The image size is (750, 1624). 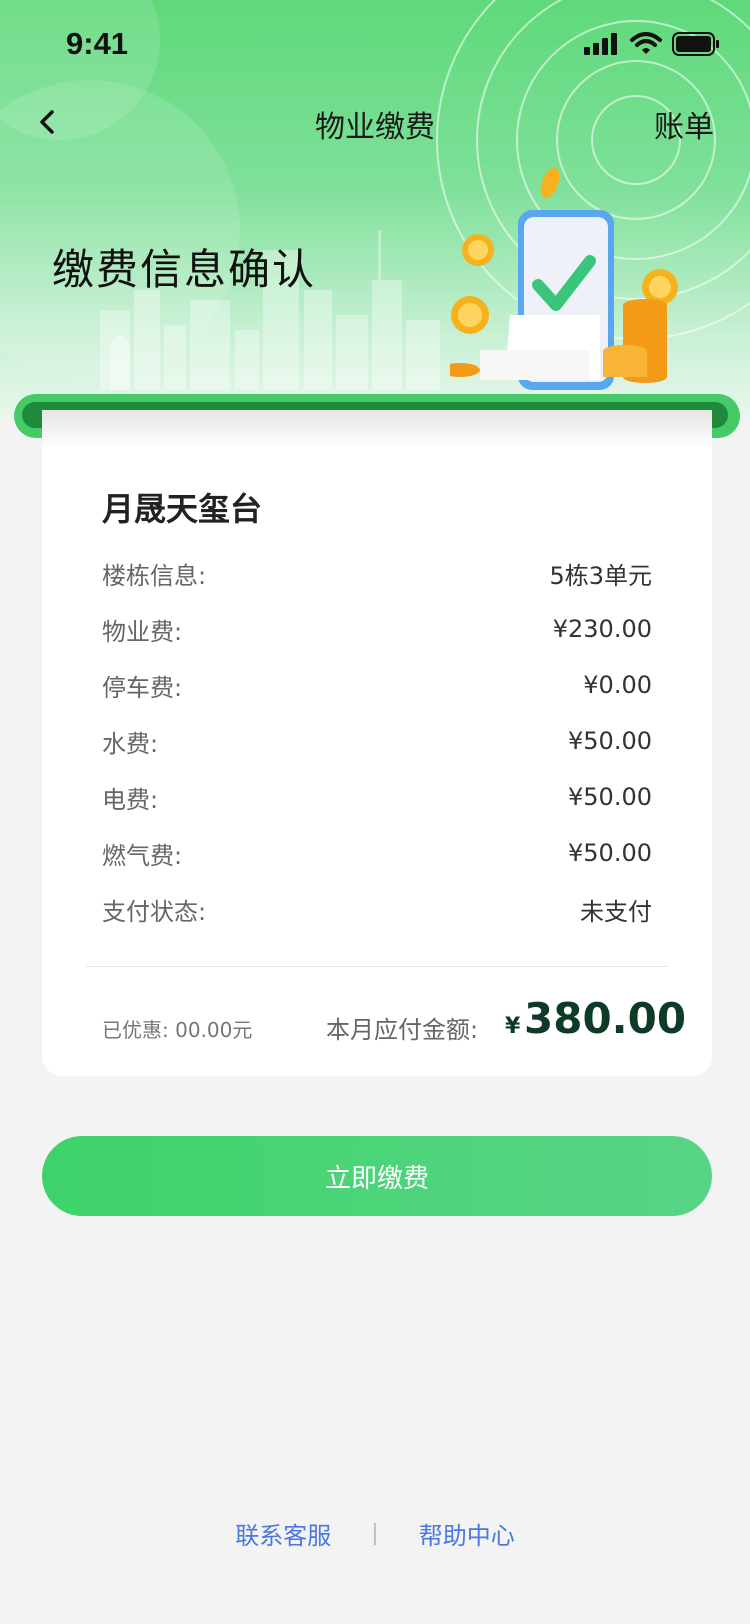 I want to click on row-label: 停车费:, so click(x=142, y=687).